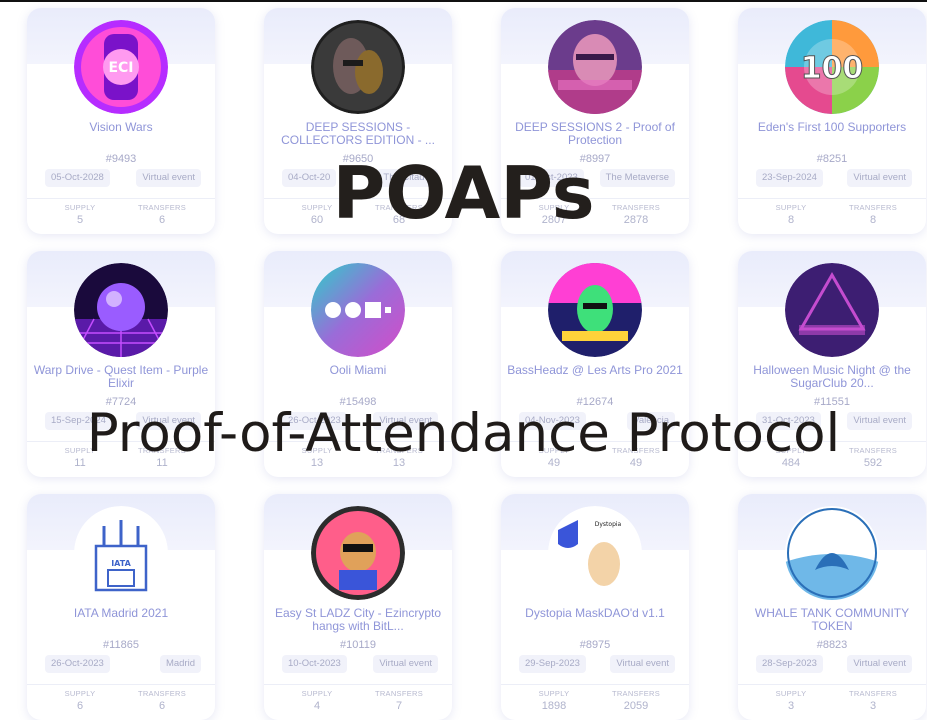  What do you see at coordinates (608, 524) in the screenshot?
I see `svg-text: Dystopia` at bounding box center [608, 524].